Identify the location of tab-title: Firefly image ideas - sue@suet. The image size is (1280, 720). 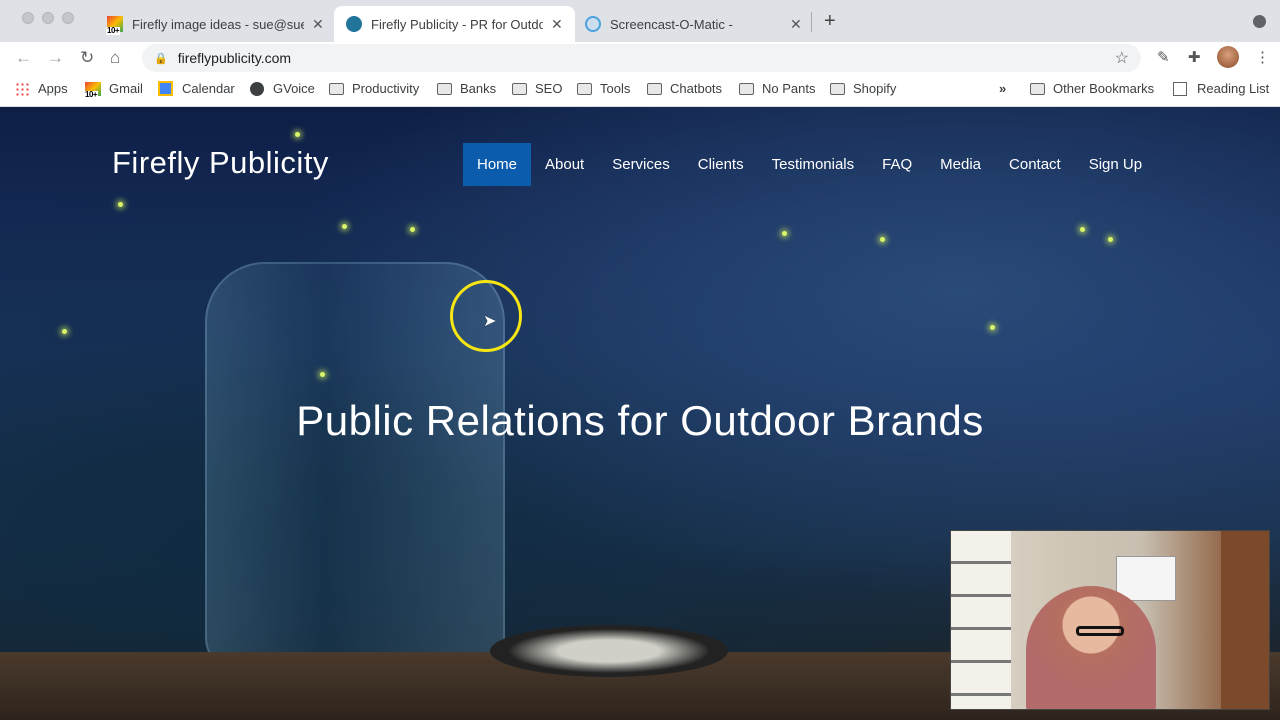
(218, 24).